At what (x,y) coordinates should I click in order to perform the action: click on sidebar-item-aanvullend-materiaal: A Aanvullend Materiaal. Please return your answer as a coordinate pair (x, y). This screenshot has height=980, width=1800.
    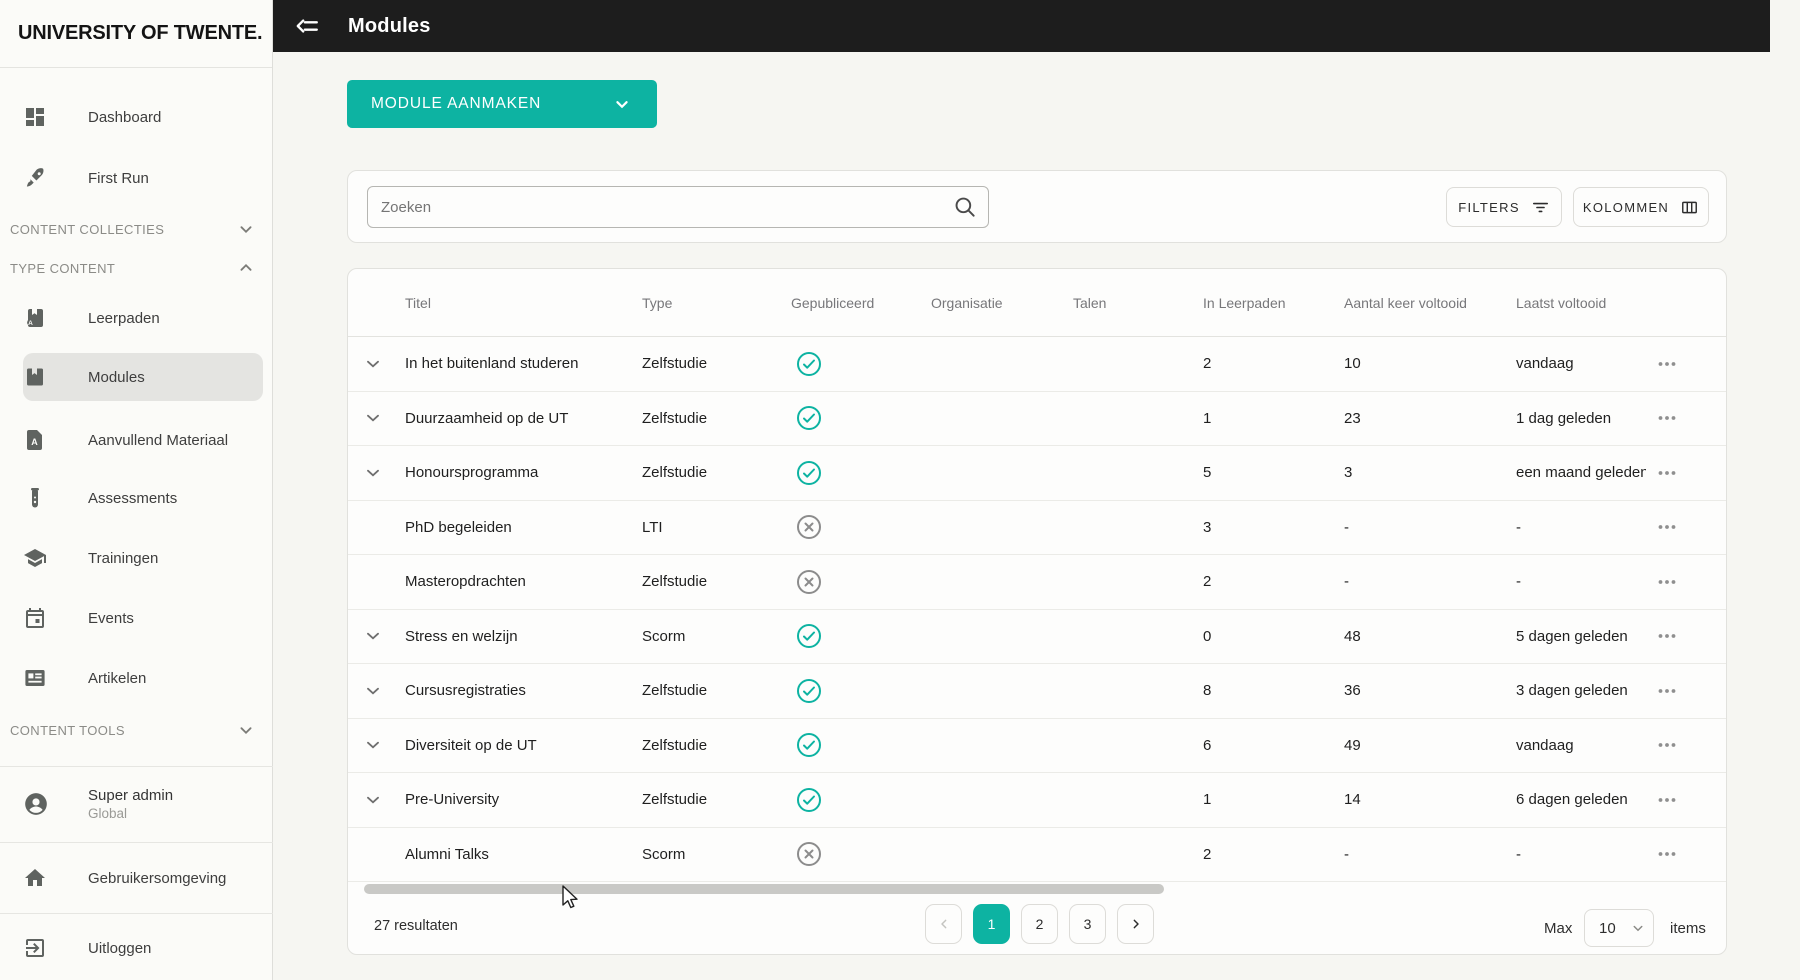
    Looking at the image, I should click on (143, 440).